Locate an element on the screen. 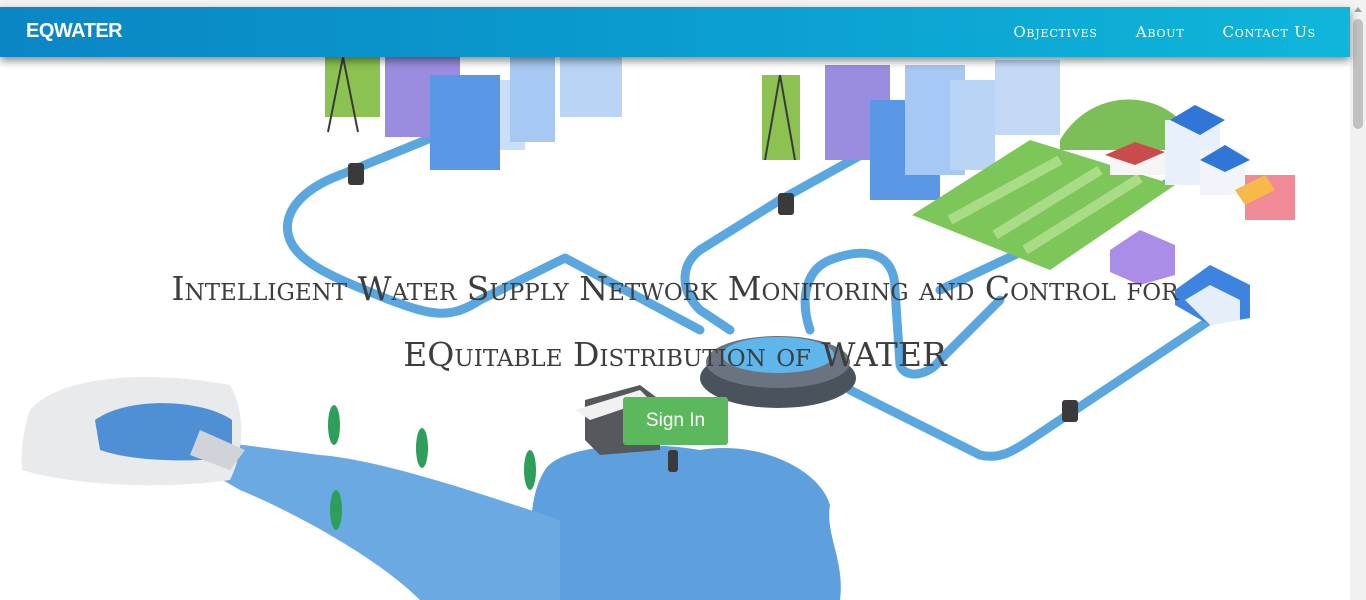  nav-links: Objectives About Contact Us is located at coordinates (1145, 32).